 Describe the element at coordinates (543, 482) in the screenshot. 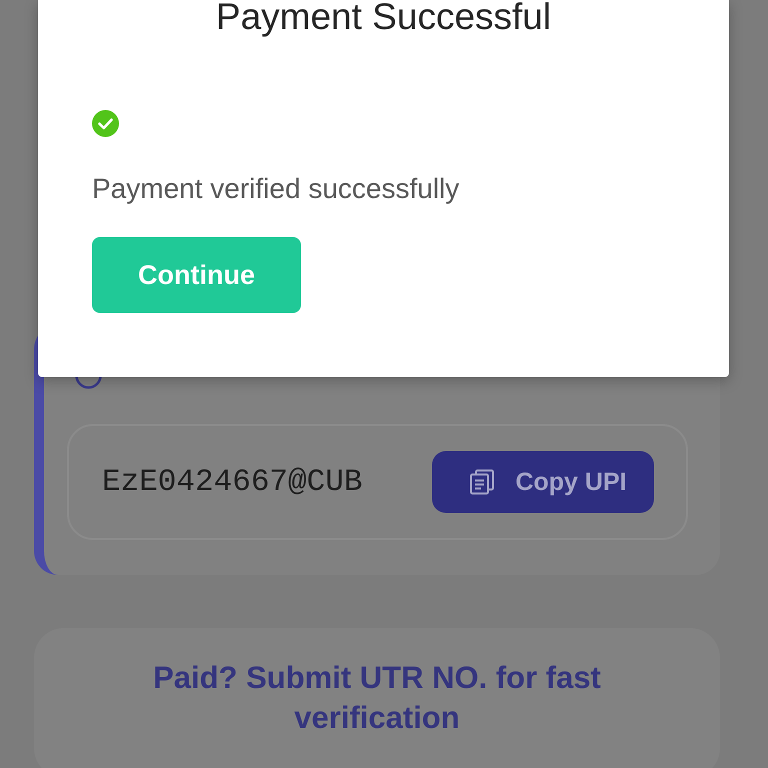

I see `copy-upi-button: Copy UPI` at that location.